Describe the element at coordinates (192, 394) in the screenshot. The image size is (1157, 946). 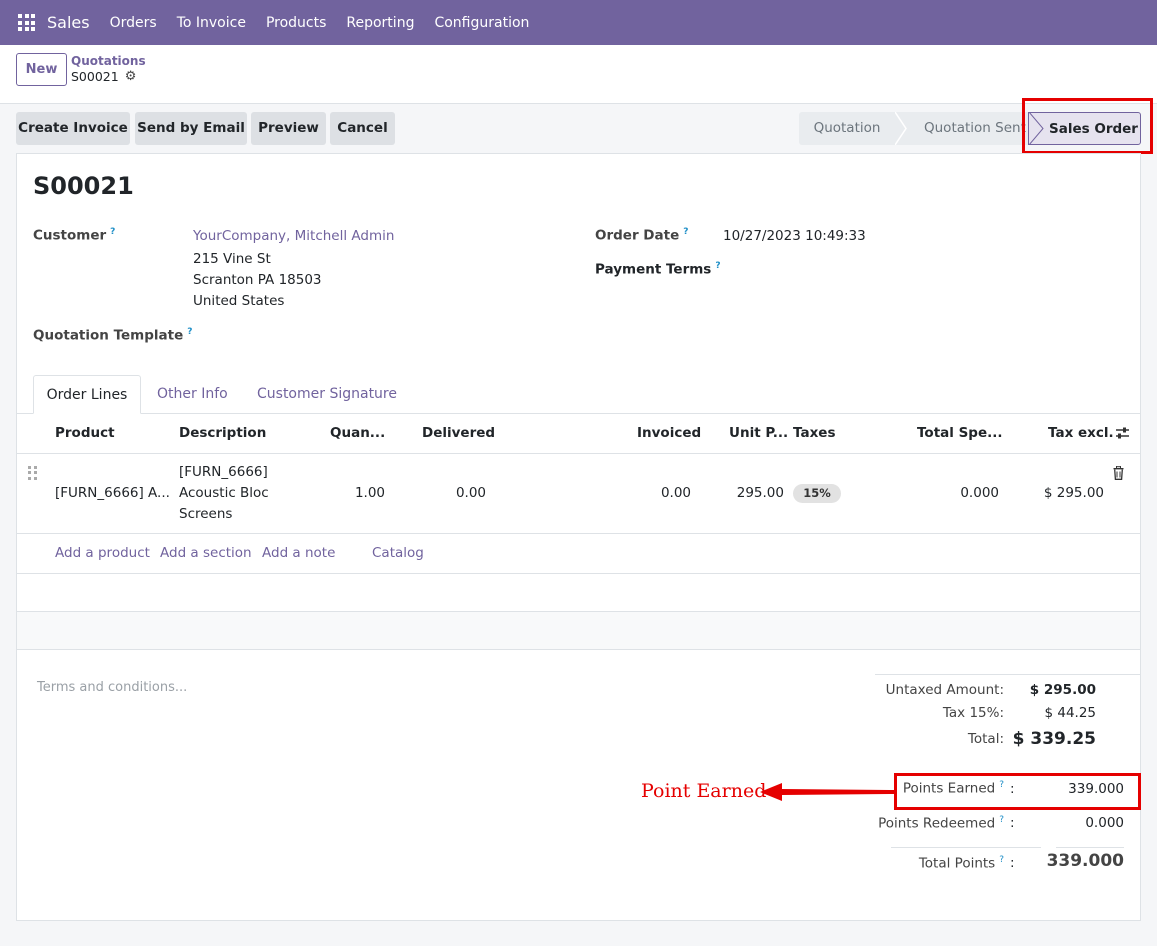
I see `tab-other-info: Other Info` at that location.